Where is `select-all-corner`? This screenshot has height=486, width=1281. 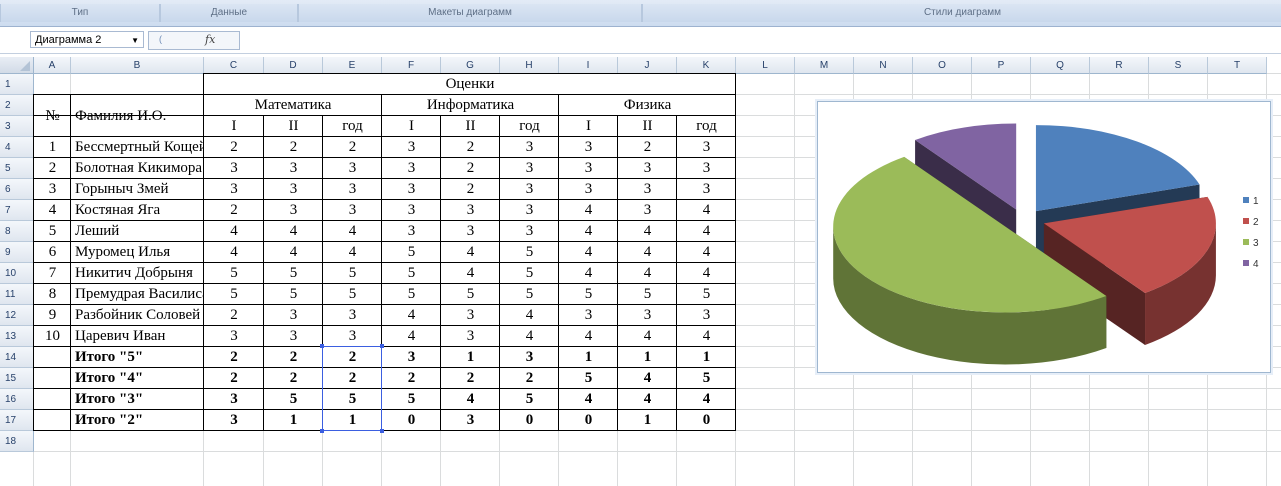 select-all-corner is located at coordinates (17, 65).